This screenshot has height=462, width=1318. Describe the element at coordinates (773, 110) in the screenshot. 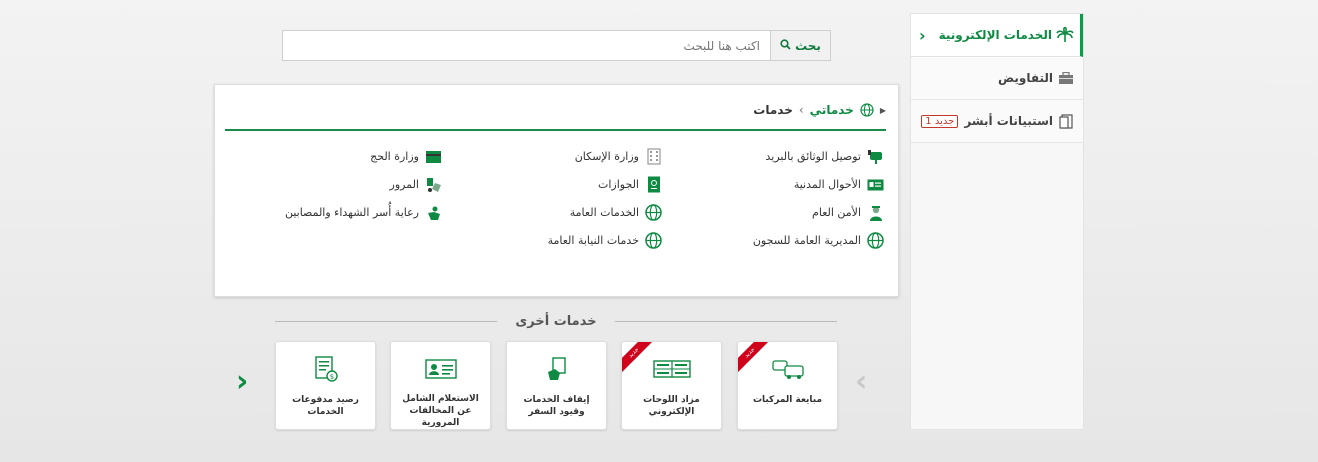

I see `breadcrumb-current: خدمات` at that location.